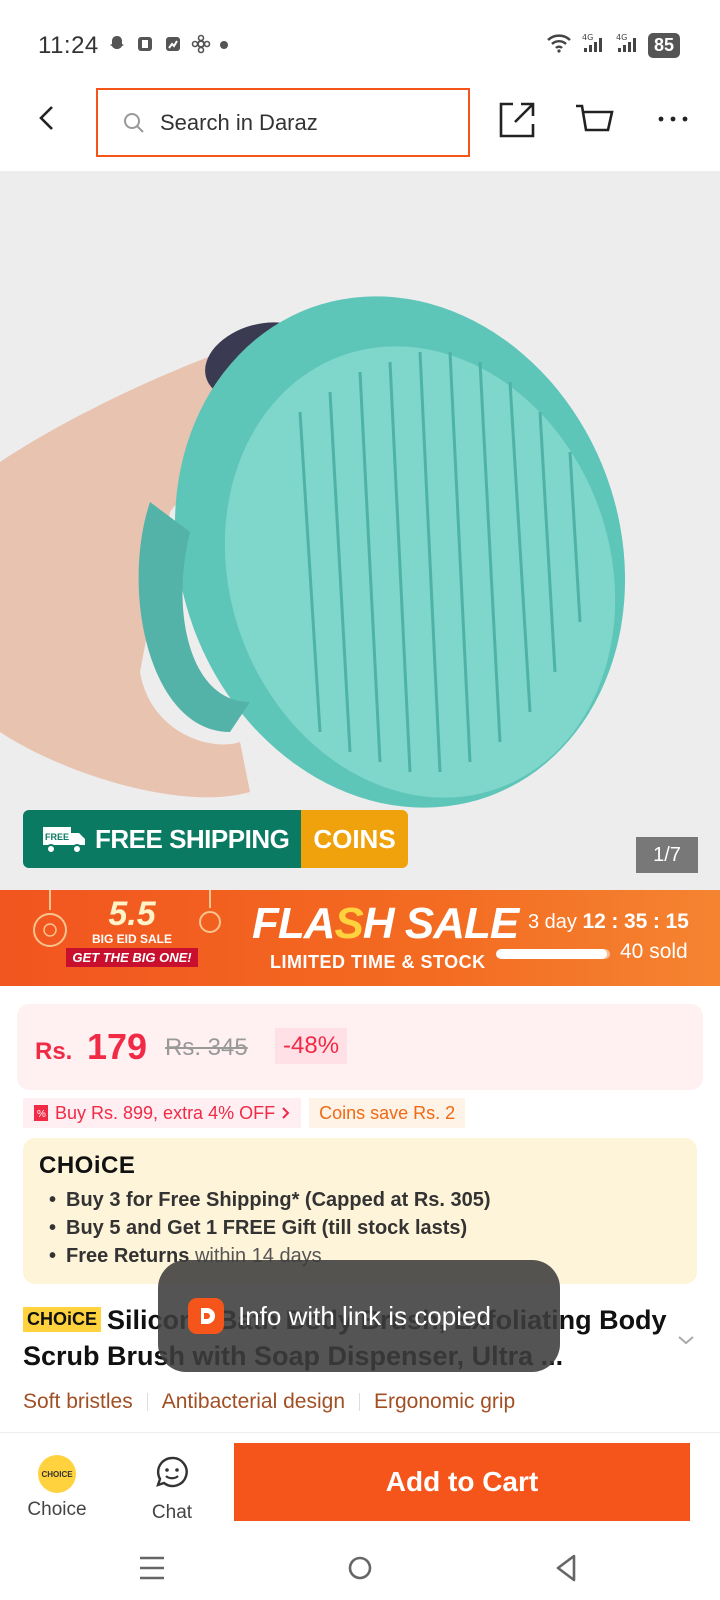 Image resolution: width=720 pixels, height=1600 pixels. I want to click on menu-lines-icon, so click(152, 1568).